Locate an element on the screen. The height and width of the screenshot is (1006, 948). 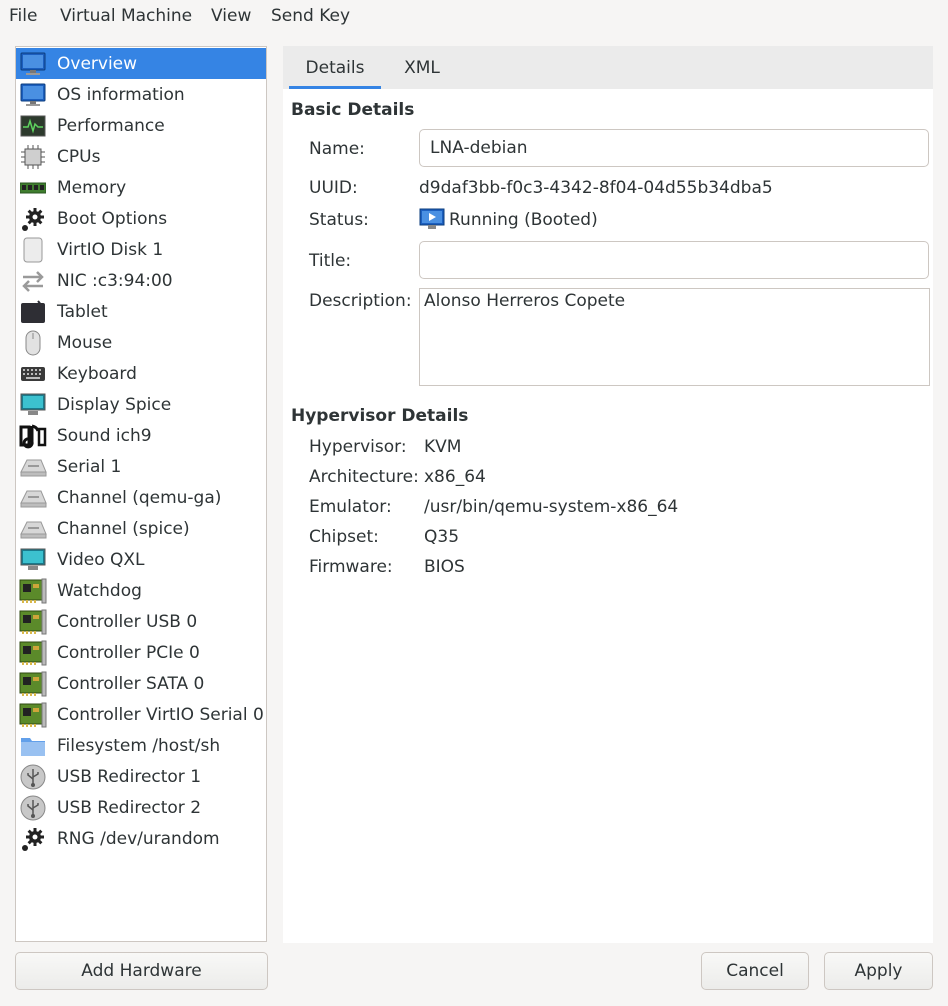
sidebar-item-channel-spice: Channel (spice) is located at coordinates (141, 528).